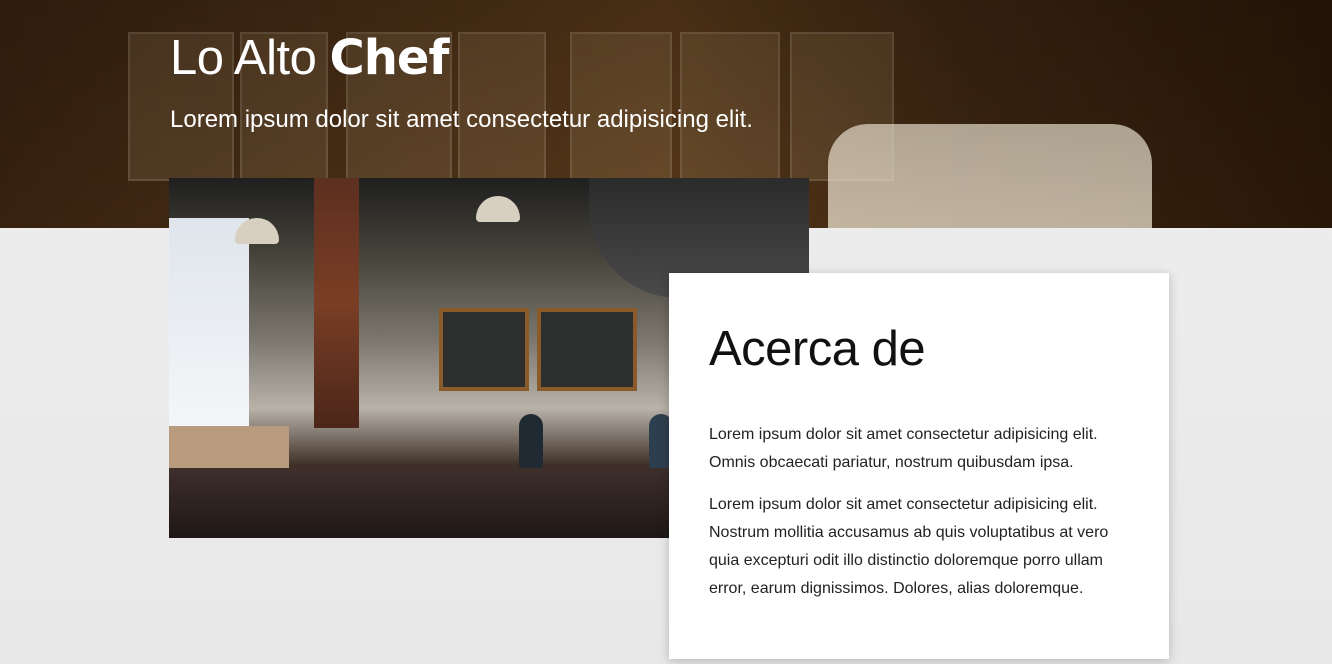 Image resolution: width=1332 pixels, height=664 pixels. Describe the element at coordinates (498, 209) in the screenshot. I see `pendant-lamp-icon` at that location.